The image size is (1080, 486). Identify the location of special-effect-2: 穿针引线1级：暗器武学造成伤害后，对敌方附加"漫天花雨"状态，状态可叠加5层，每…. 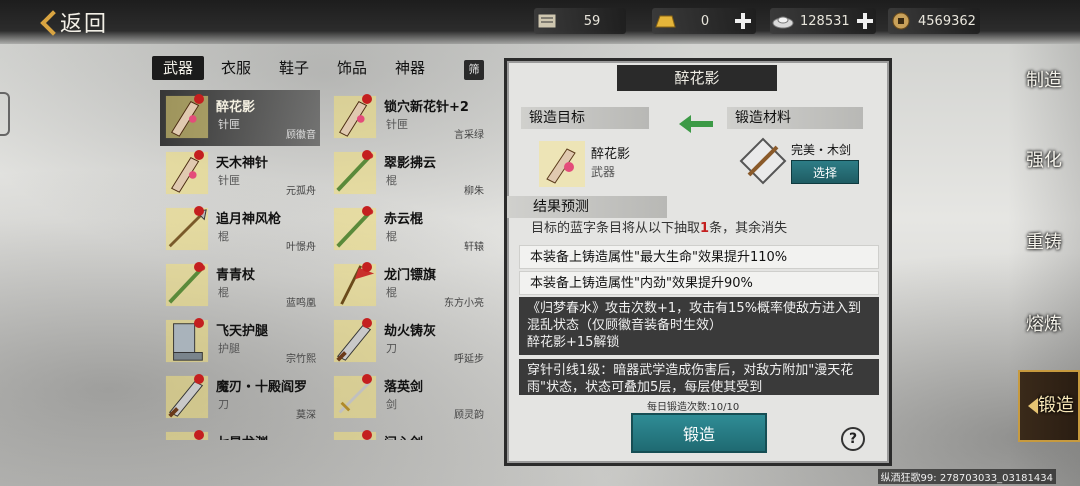
(699, 377).